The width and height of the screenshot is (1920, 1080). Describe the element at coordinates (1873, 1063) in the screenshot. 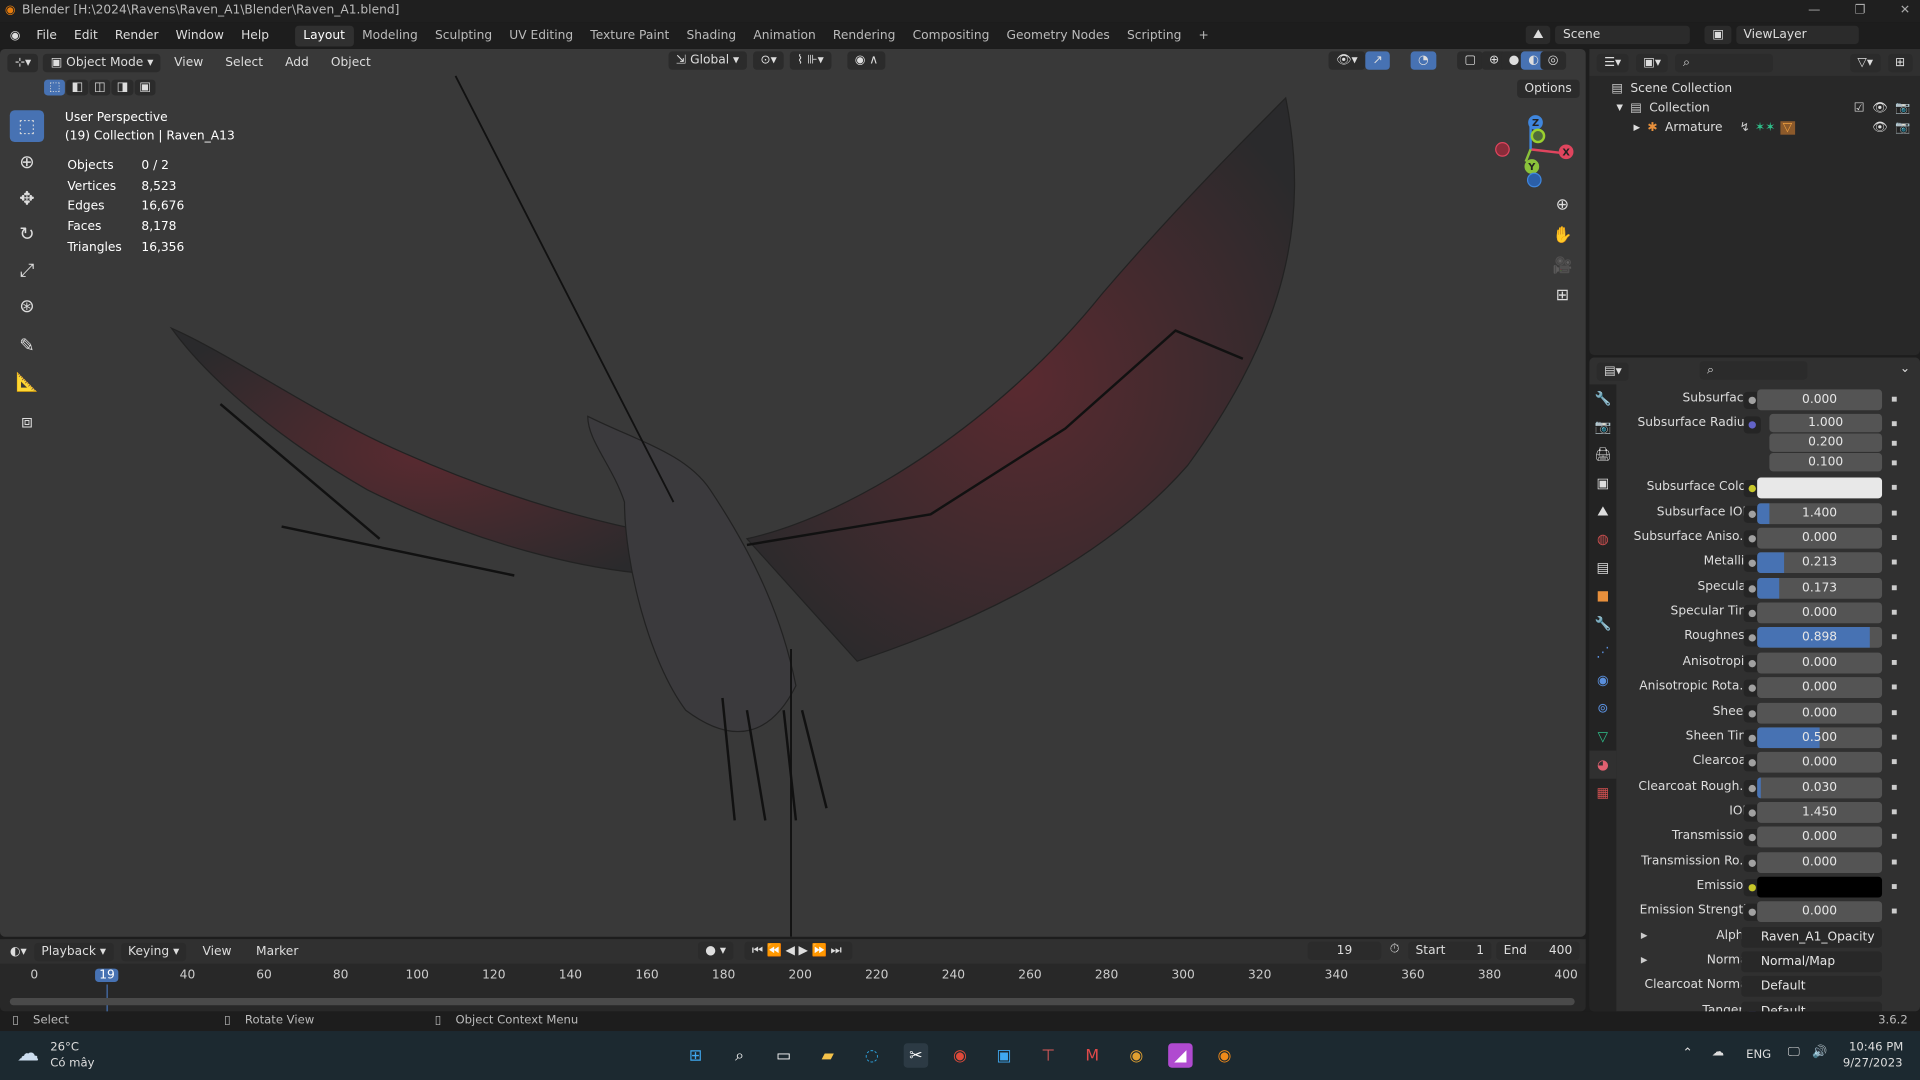

I see `clock-date: 9/27/2023` at that location.